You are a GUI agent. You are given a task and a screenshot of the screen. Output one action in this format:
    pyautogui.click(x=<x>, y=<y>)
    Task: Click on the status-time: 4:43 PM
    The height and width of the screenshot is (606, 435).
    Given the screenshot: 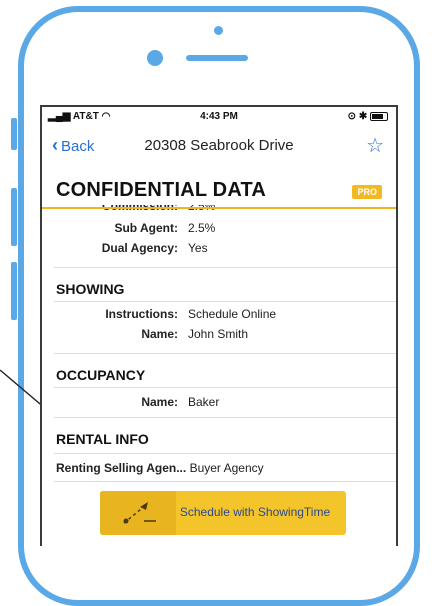 What is the action you would take?
    pyautogui.click(x=219, y=116)
    